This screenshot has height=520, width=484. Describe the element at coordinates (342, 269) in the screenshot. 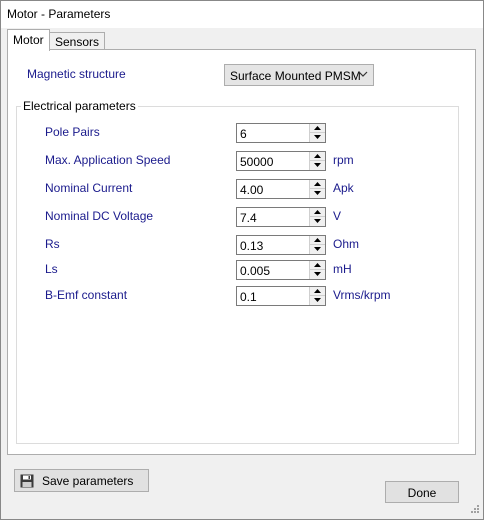

I see `unit-ls: mH` at that location.